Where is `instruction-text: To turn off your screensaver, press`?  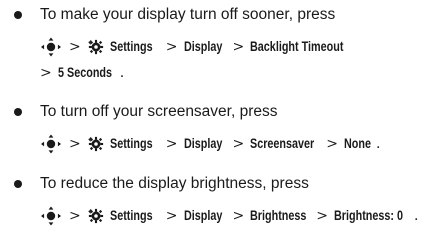 instruction-text: To turn off your screensaver, press is located at coordinates (159, 111).